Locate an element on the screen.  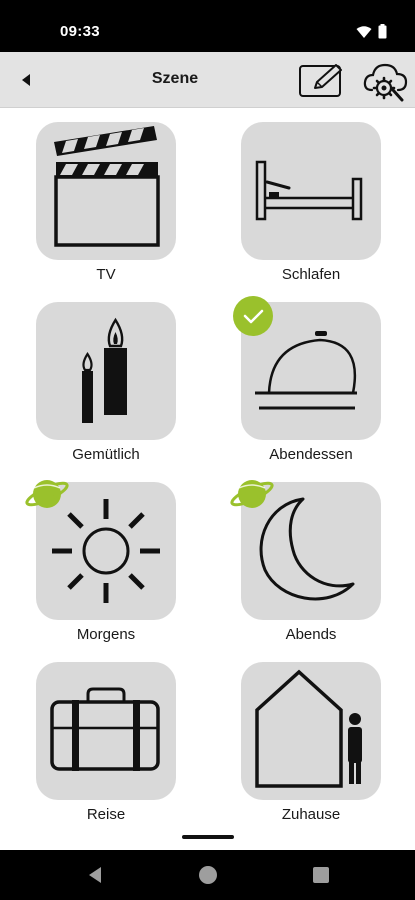
scene-tile-zuhause: Zuhause is located at coordinates (311, 735).